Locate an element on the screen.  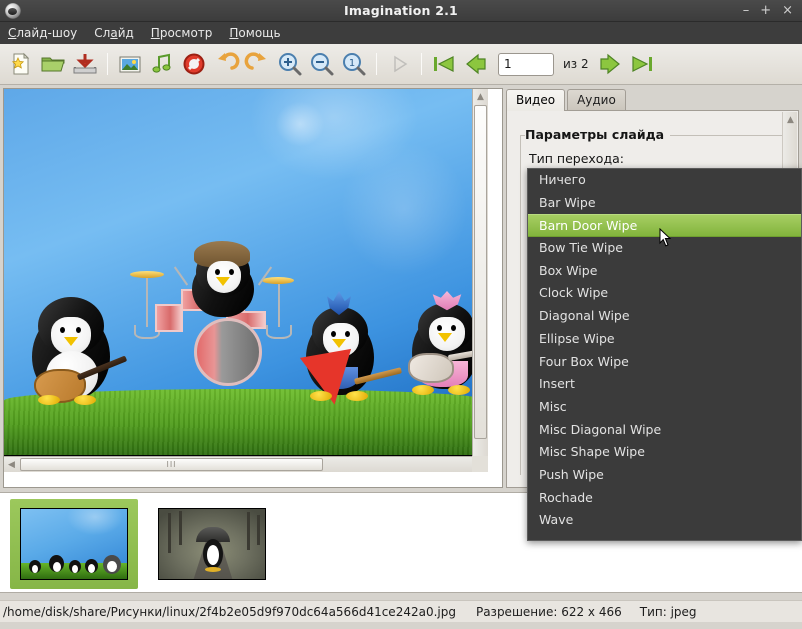
play-icon is located at coordinates (399, 64).